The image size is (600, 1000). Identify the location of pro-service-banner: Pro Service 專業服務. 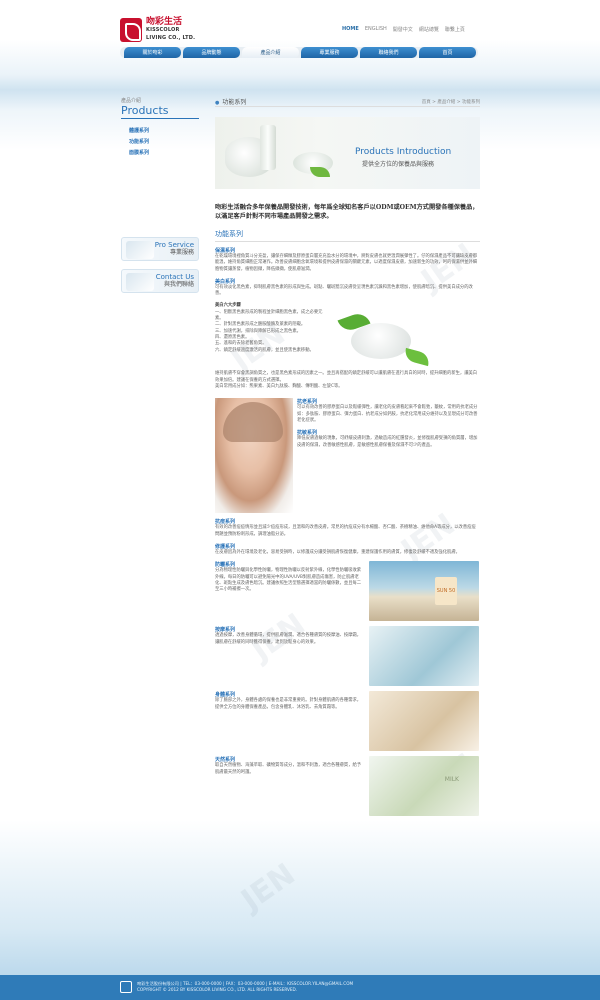
(160, 249).